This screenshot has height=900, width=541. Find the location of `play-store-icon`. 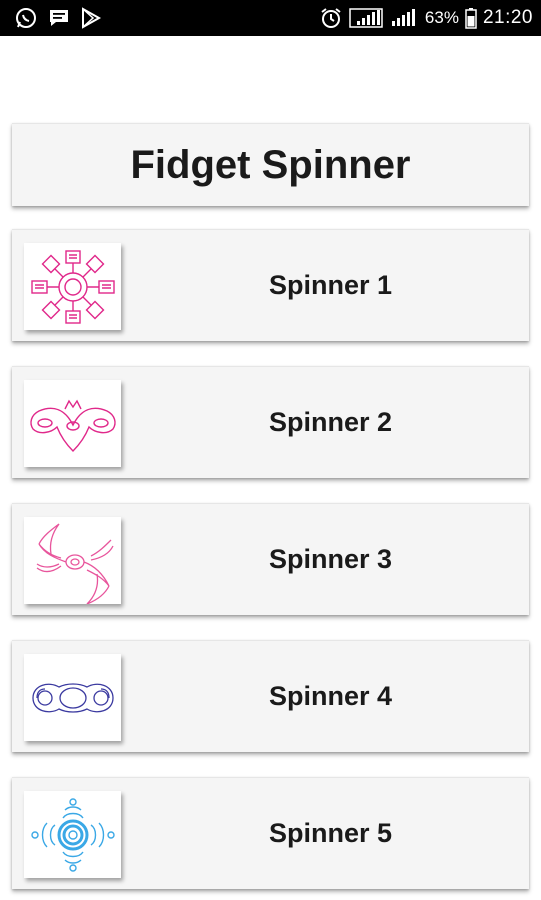

play-store-icon is located at coordinates (91, 18).